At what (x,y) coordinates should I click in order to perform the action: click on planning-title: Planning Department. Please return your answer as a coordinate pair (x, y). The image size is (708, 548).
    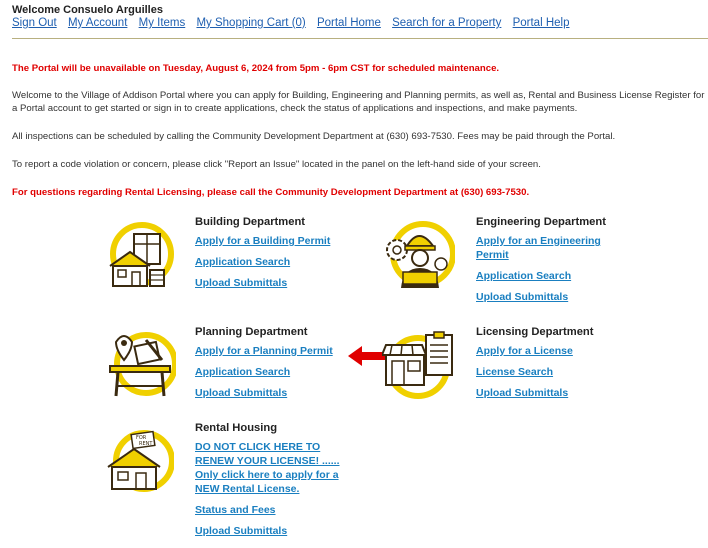
    Looking at the image, I should click on (251, 332).